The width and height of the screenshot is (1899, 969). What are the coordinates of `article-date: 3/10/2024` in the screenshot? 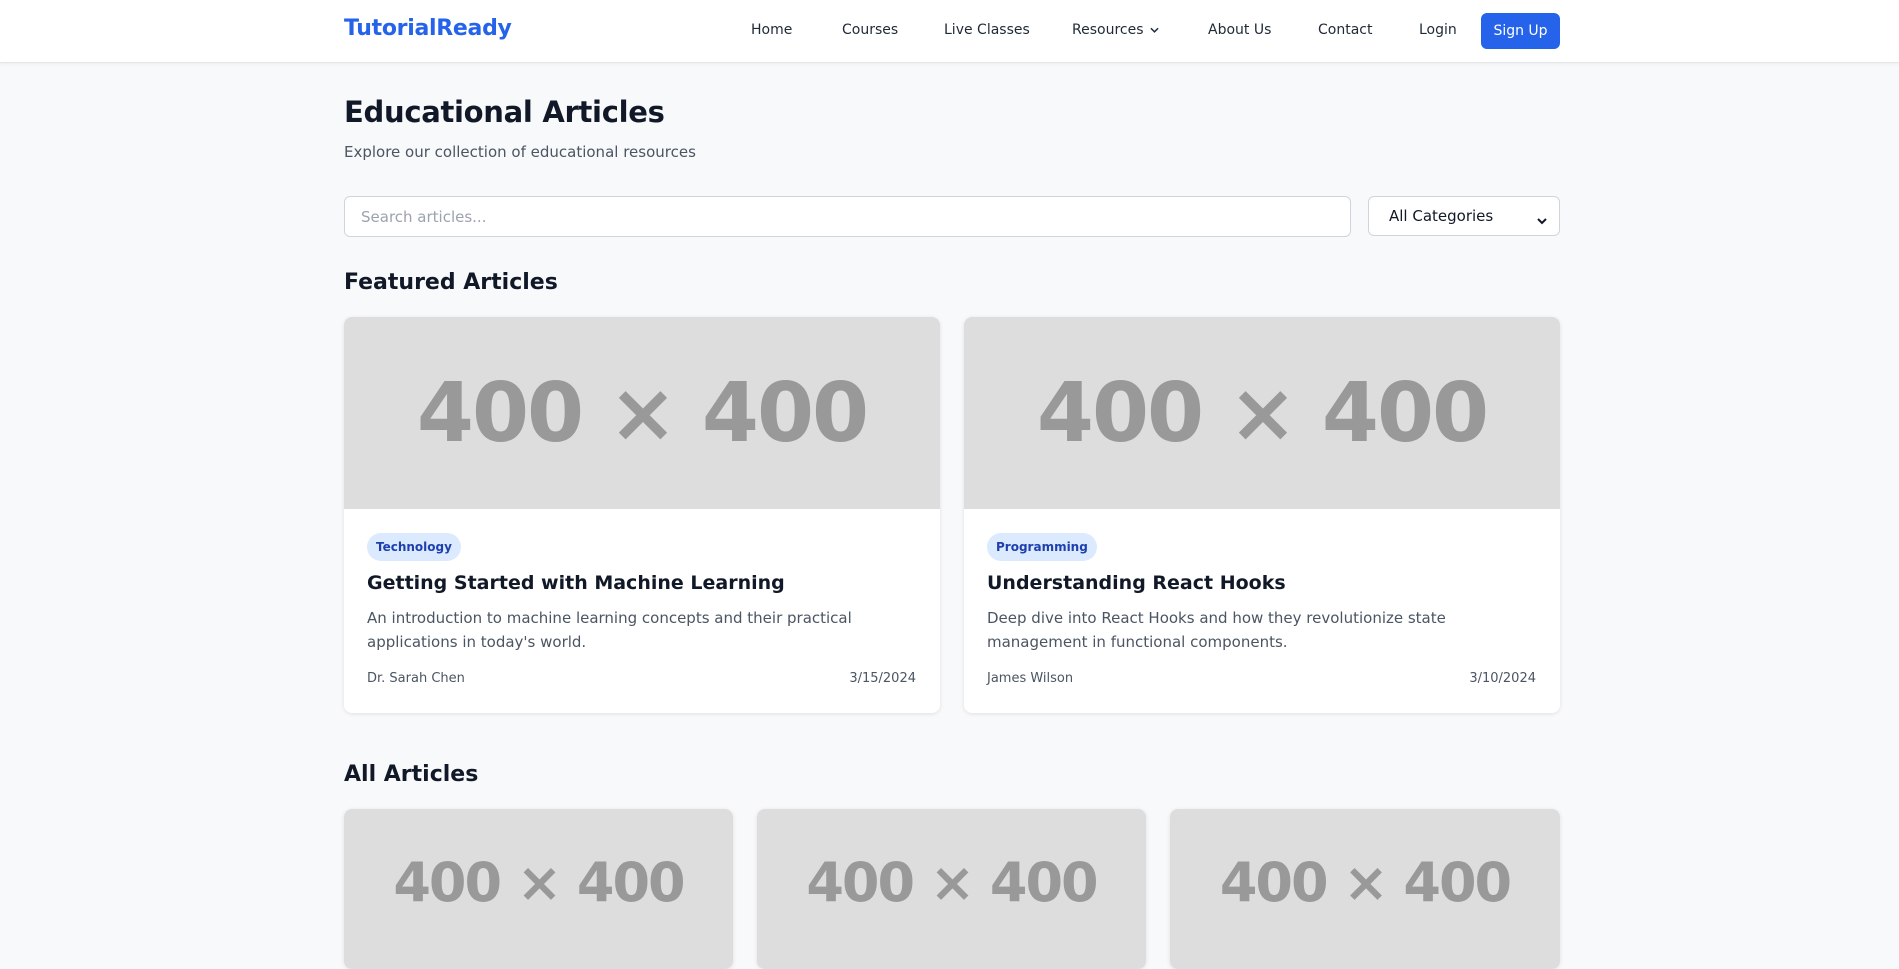 It's located at (1502, 678).